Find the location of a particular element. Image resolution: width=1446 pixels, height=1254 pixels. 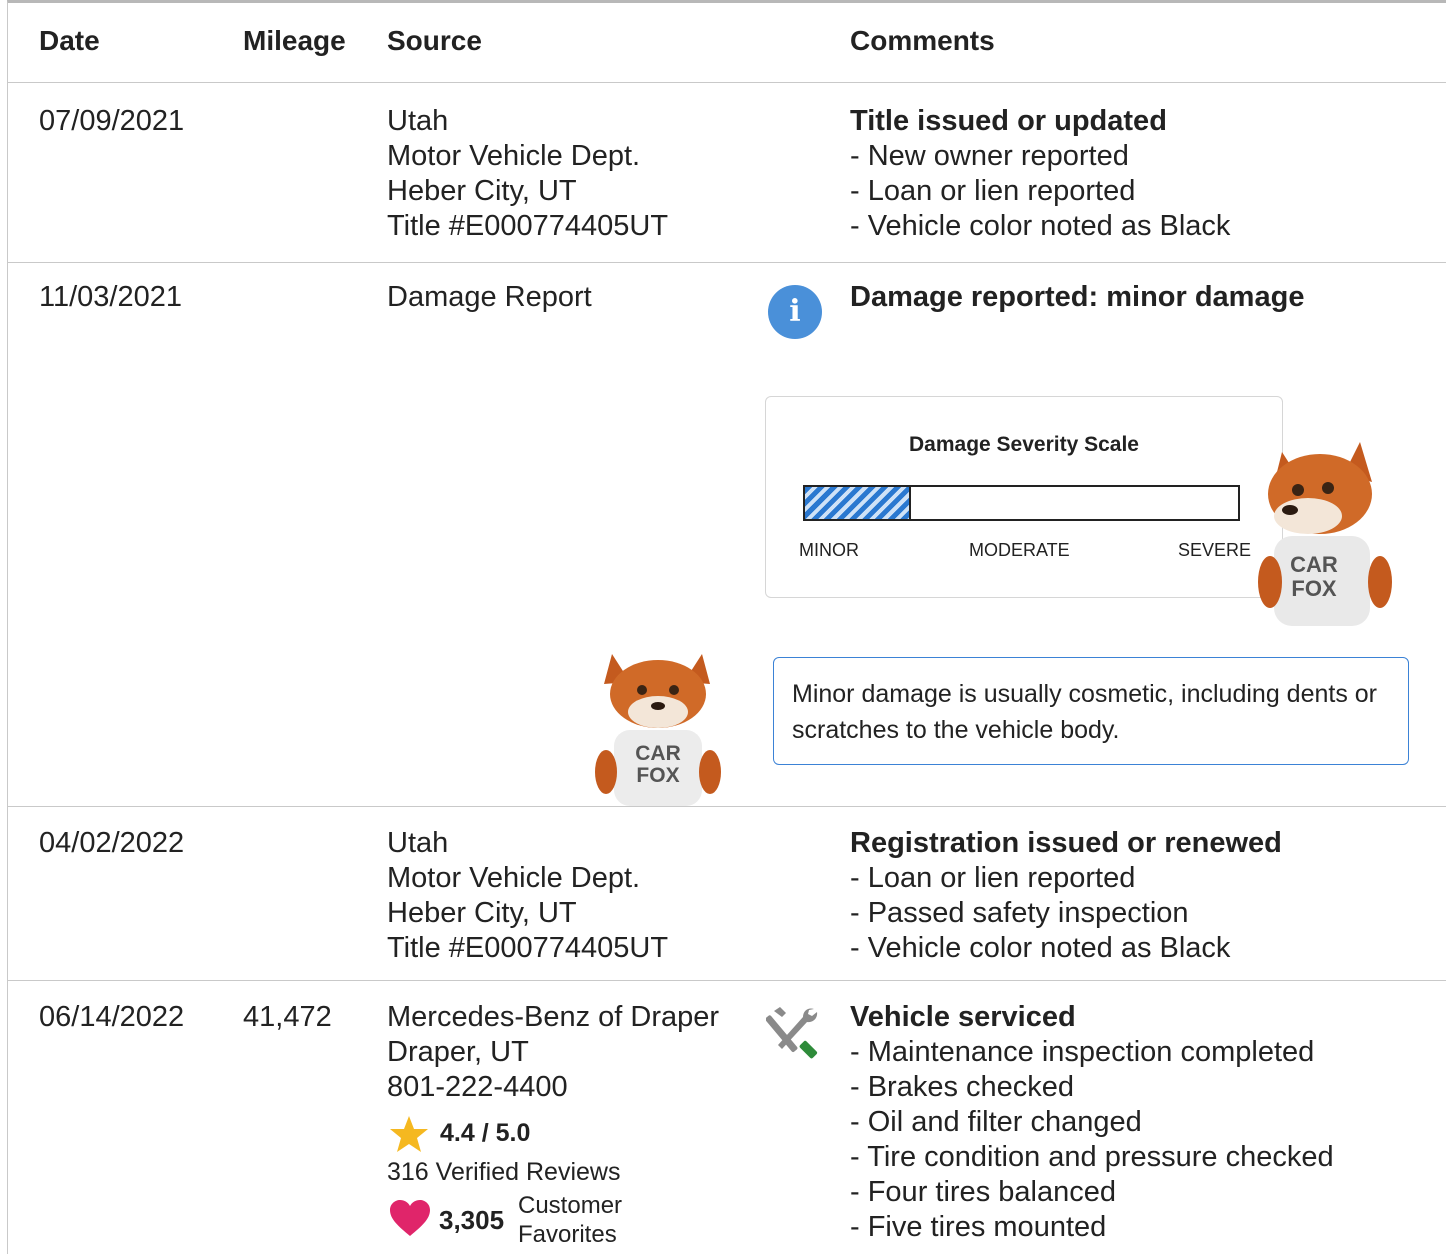

wrench-screwdriver-icon is located at coordinates (792, 1033).